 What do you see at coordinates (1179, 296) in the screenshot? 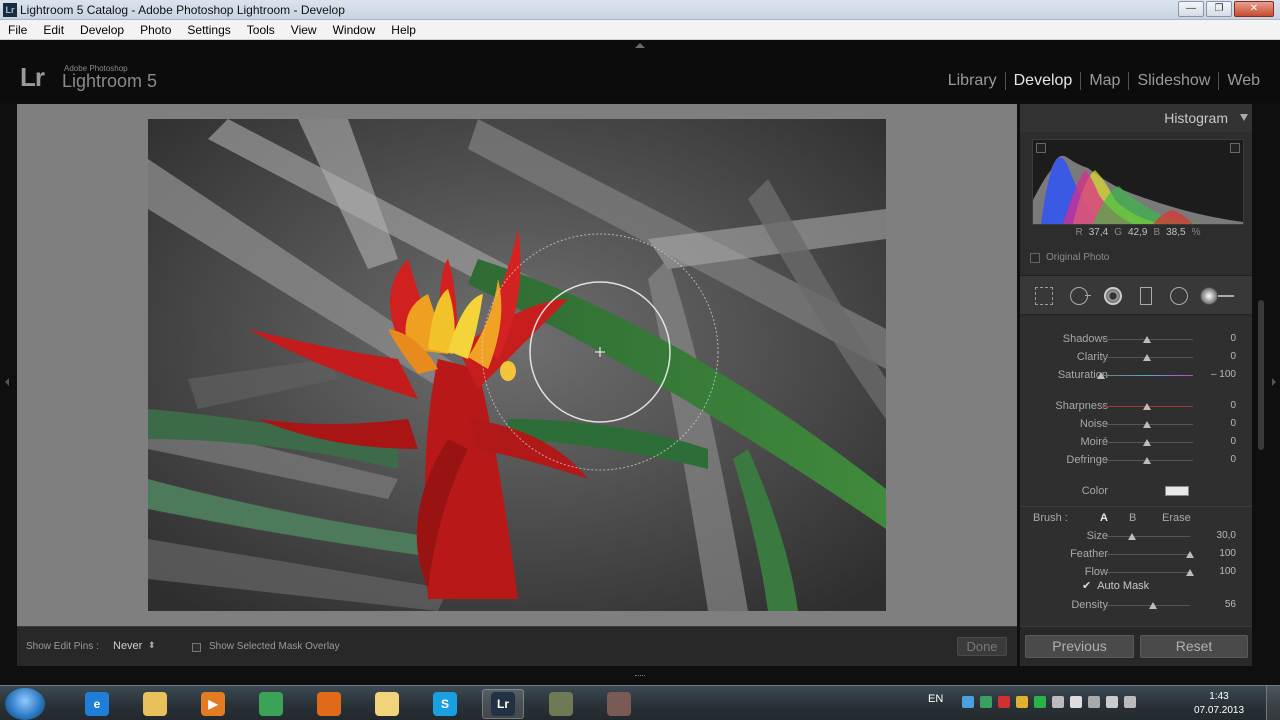
I see `radial-filter-icon` at bounding box center [1179, 296].